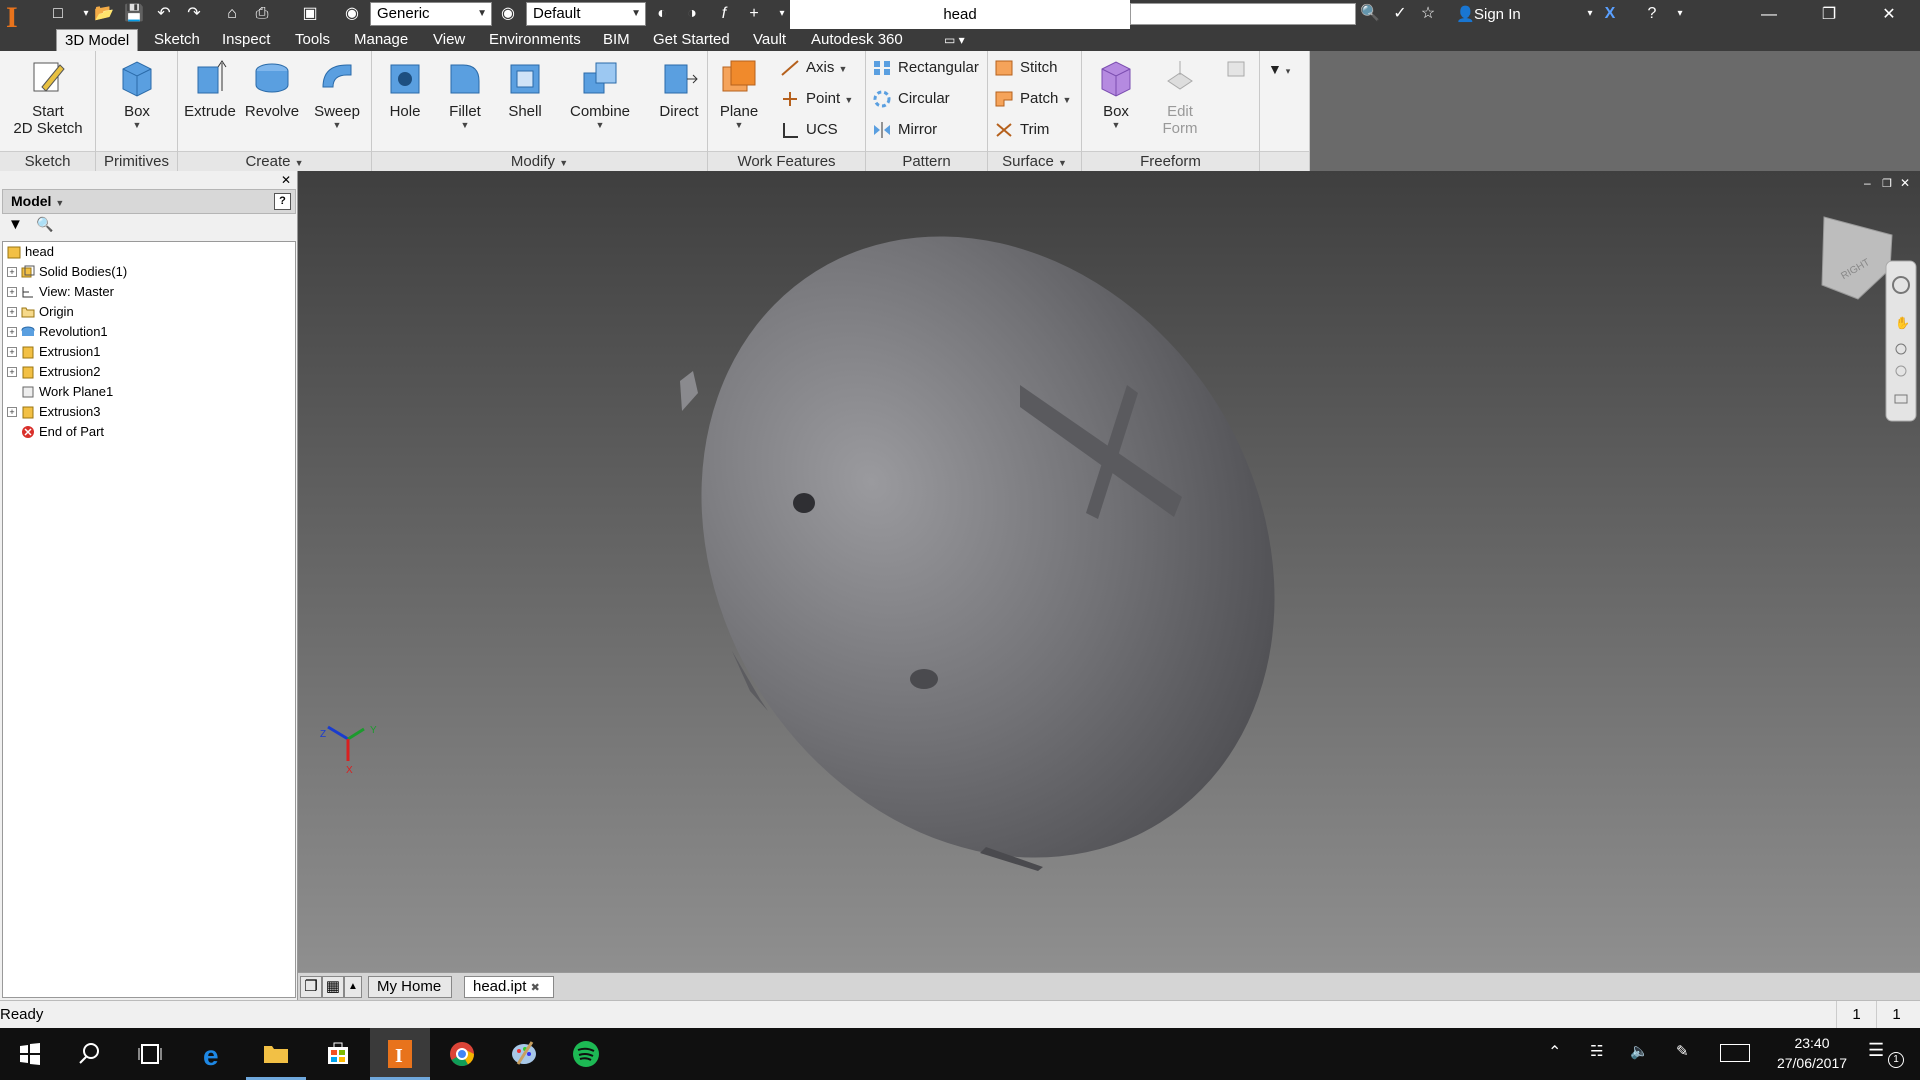 This screenshot has height=1080, width=1920. I want to click on plane-button: Plane ▼, so click(739, 101).